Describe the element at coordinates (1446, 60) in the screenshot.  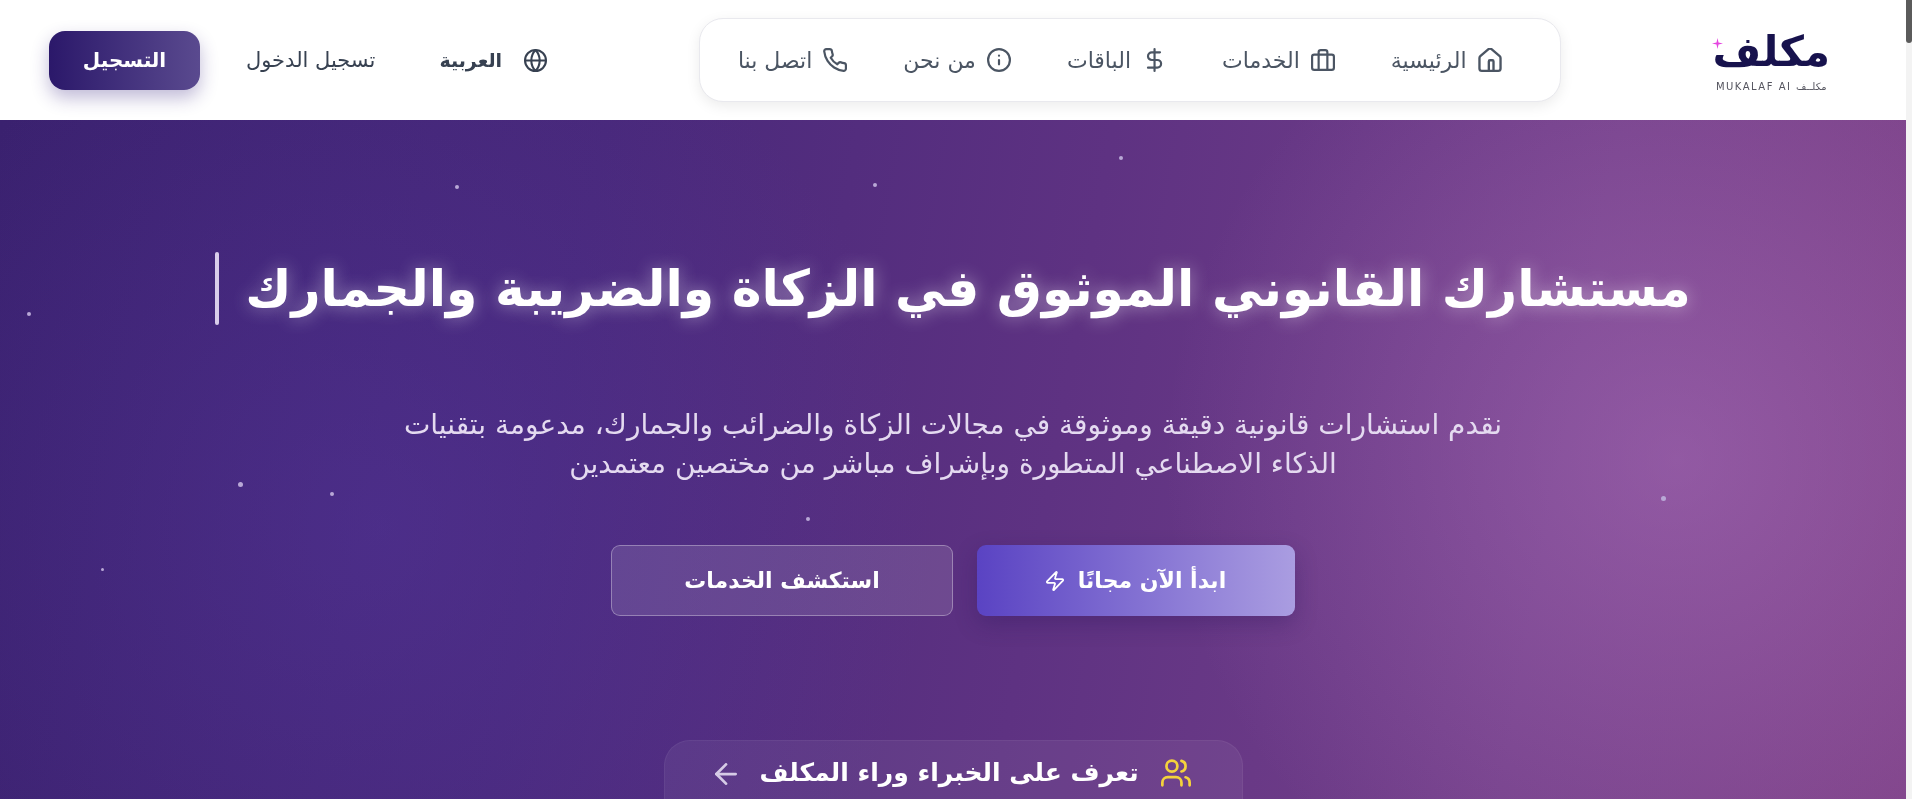
I see `nav-link: الرئيسية` at that location.